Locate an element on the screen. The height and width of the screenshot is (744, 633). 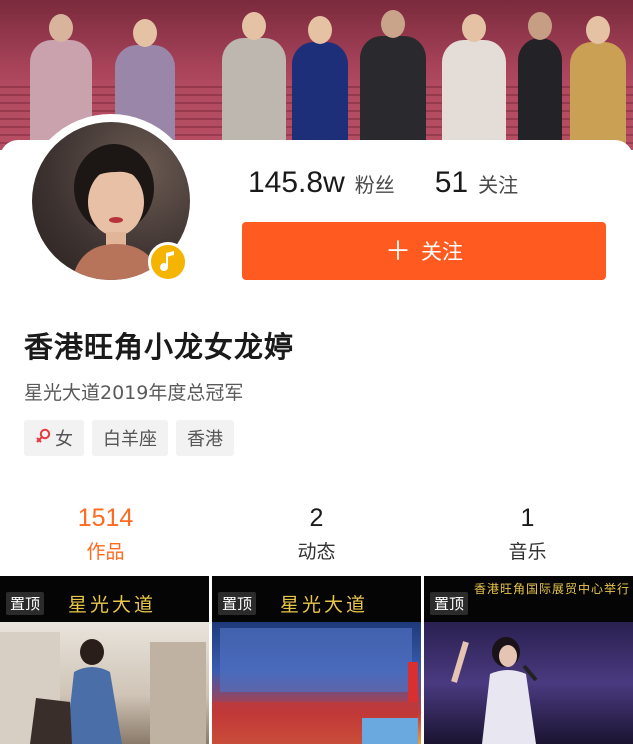
tab-works-count: 1514 is located at coordinates (105, 518).